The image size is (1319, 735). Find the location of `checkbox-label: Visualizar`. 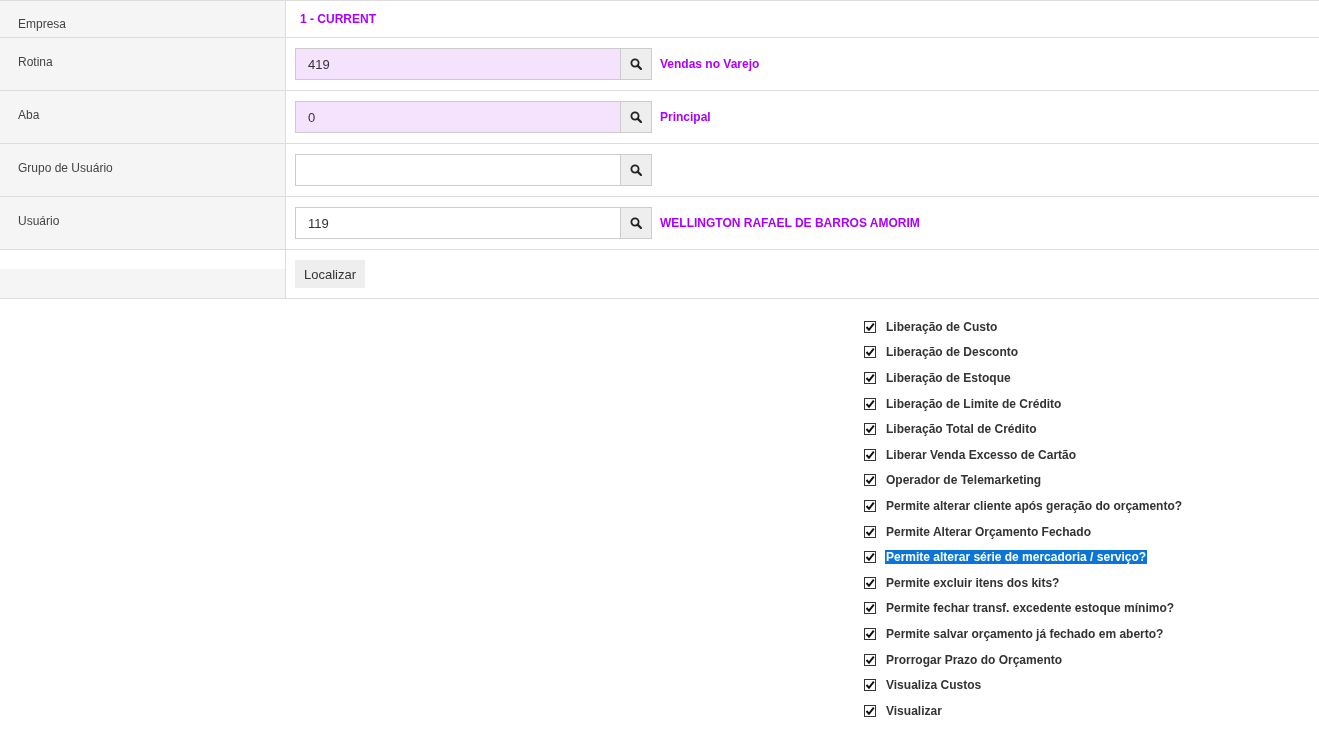

checkbox-label: Visualizar is located at coordinates (914, 710).